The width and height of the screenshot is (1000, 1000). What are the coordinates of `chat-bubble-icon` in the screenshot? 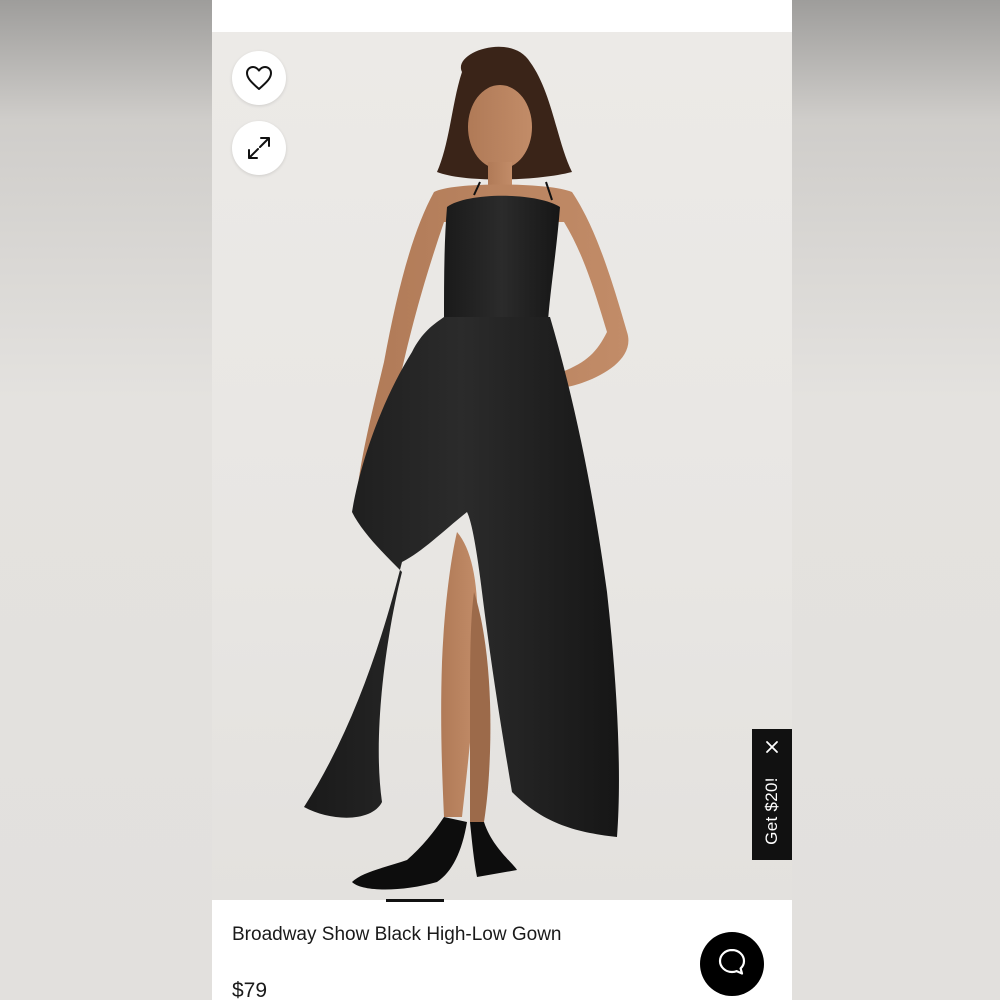 It's located at (732, 964).